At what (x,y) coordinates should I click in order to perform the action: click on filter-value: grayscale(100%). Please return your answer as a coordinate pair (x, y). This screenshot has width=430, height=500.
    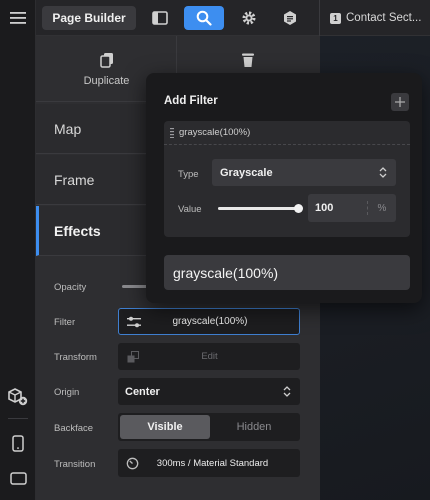
    Looking at the image, I should click on (210, 321).